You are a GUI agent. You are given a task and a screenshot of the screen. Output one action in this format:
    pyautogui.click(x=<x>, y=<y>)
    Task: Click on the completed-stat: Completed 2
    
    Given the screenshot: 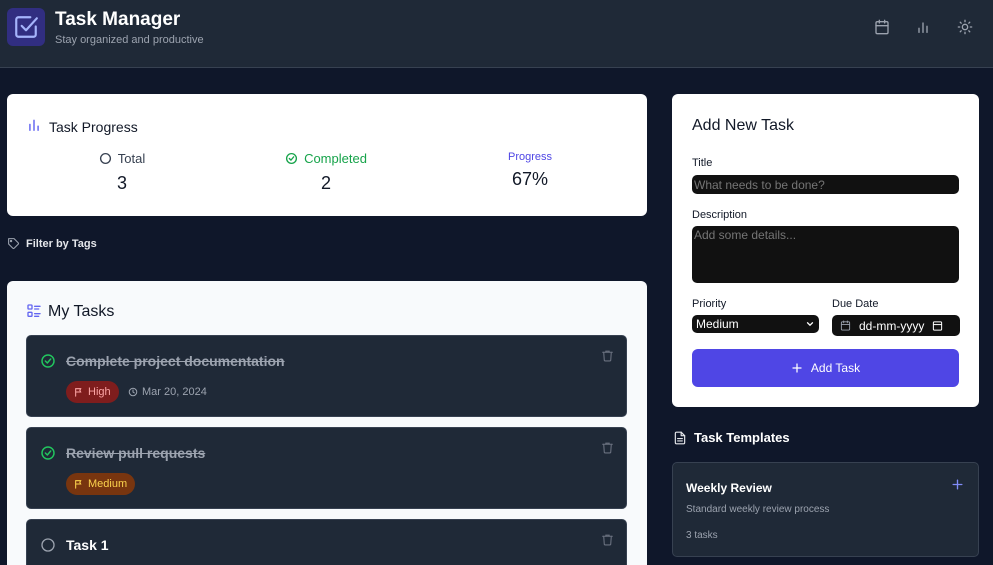 What is the action you would take?
    pyautogui.click(x=326, y=172)
    